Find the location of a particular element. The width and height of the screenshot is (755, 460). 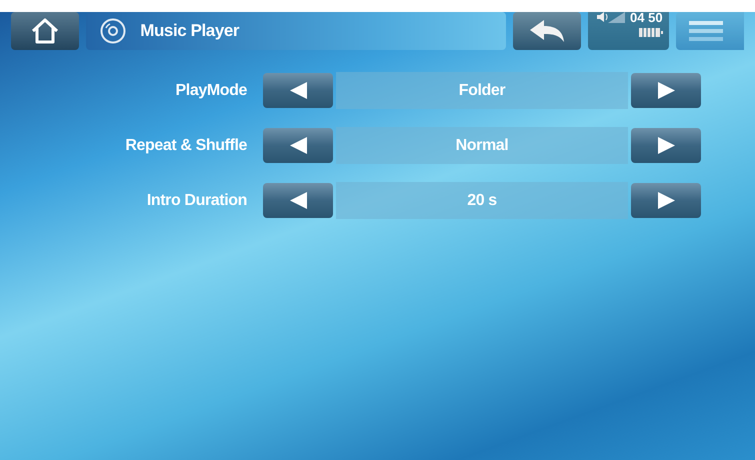

window-title: Music Player is located at coordinates (190, 31).